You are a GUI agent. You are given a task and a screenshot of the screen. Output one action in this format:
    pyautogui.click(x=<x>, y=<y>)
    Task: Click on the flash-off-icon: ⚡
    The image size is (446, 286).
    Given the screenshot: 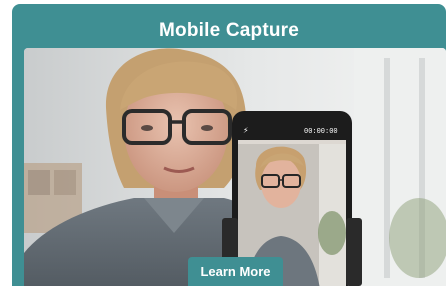 What is the action you would take?
    pyautogui.click(x=246, y=130)
    